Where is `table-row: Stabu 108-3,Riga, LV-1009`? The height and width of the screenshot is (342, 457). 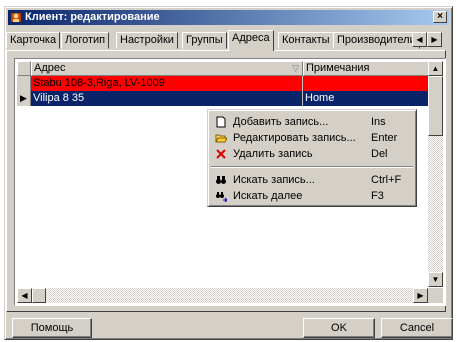 table-row: Stabu 108-3,Riga, LV-1009 is located at coordinates (223, 83).